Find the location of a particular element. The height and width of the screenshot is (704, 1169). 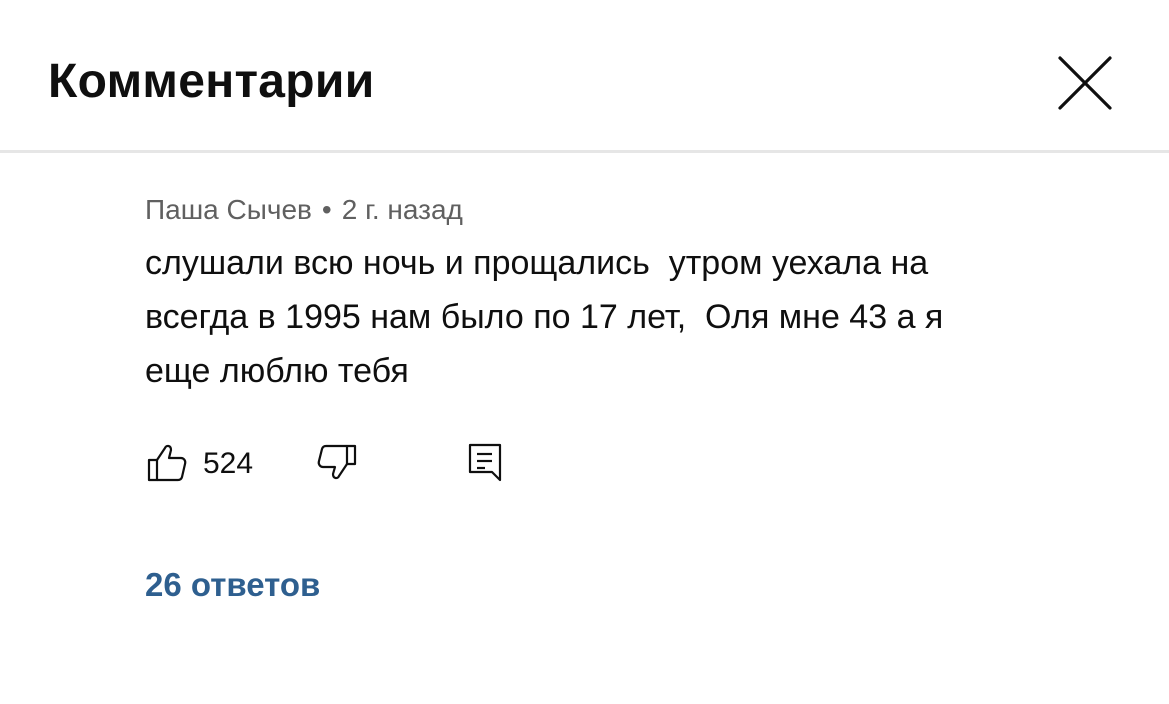

comment-actions: 524 is located at coordinates (345, 464).